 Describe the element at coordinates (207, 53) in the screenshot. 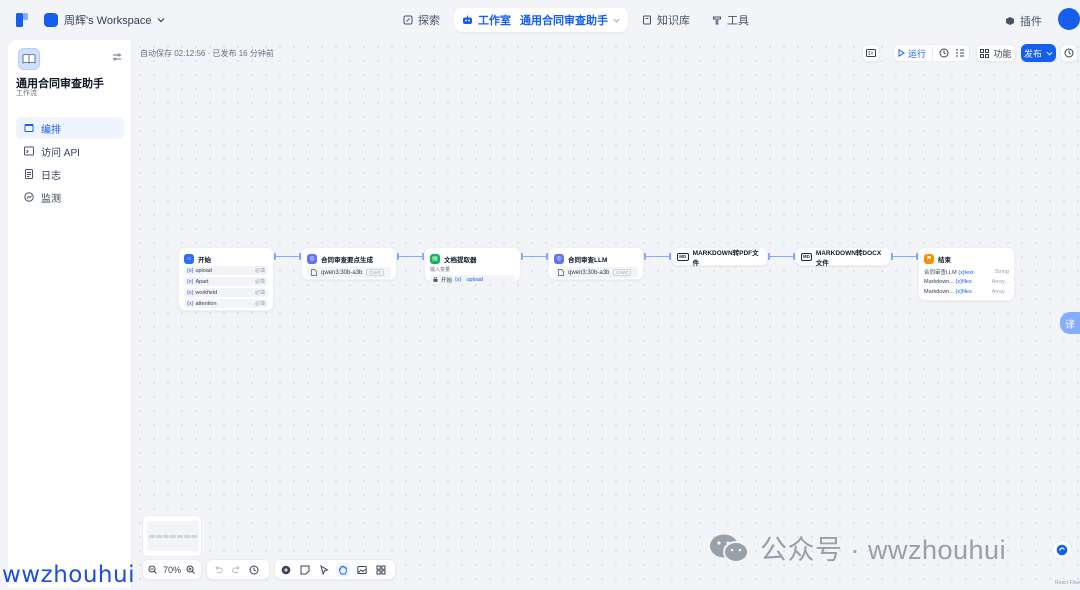

I see `autosave-status: 自动保存 02:12:56 · 已发布 16 分钟前` at that location.